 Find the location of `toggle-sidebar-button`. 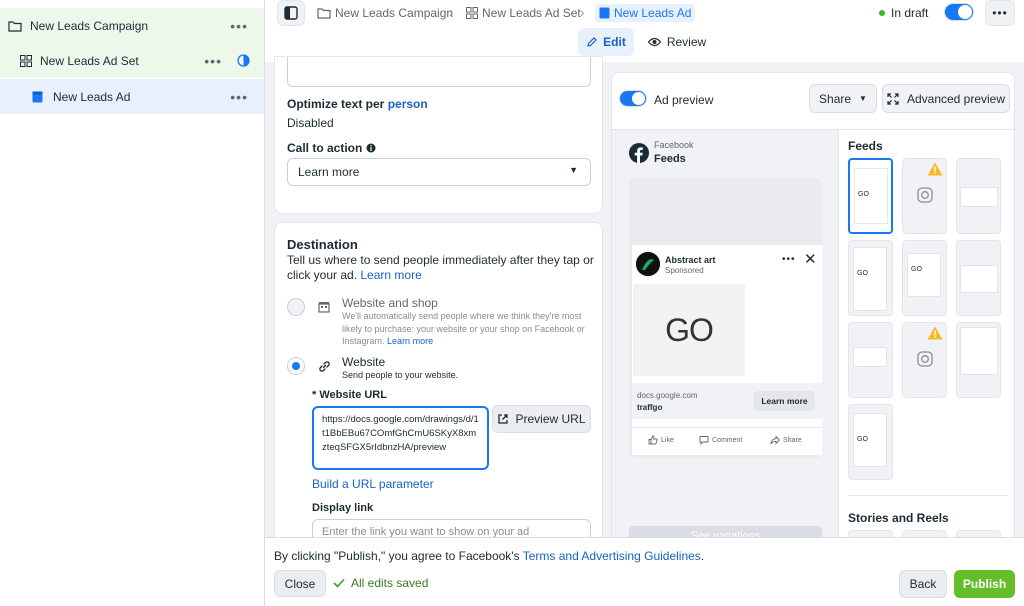

toggle-sidebar-button is located at coordinates (291, 13).